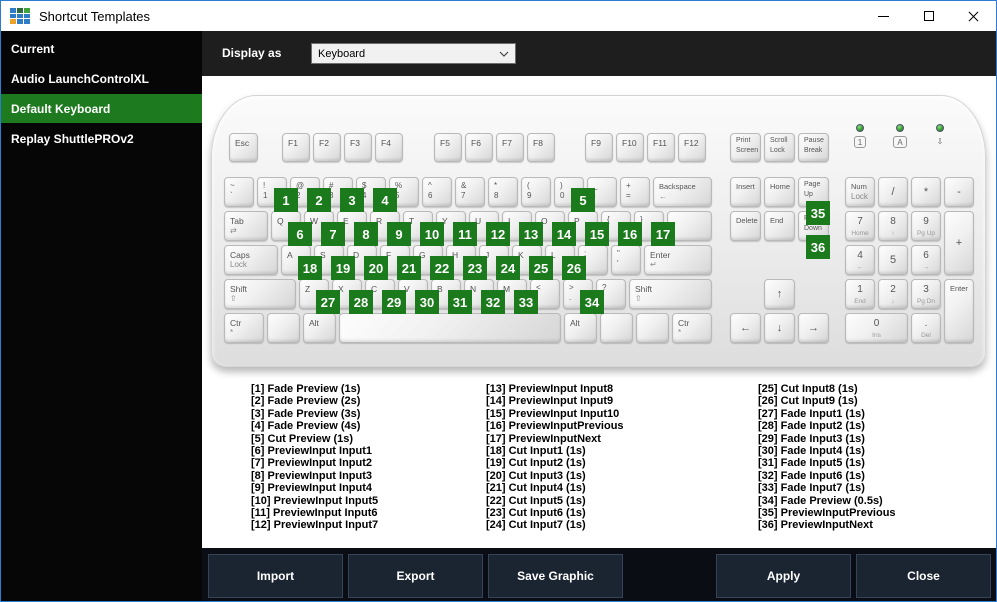 This screenshot has width=997, height=602. Describe the element at coordinates (302, 438) in the screenshot. I see `legend-entry: [5] Cut Preview (1s)` at that location.